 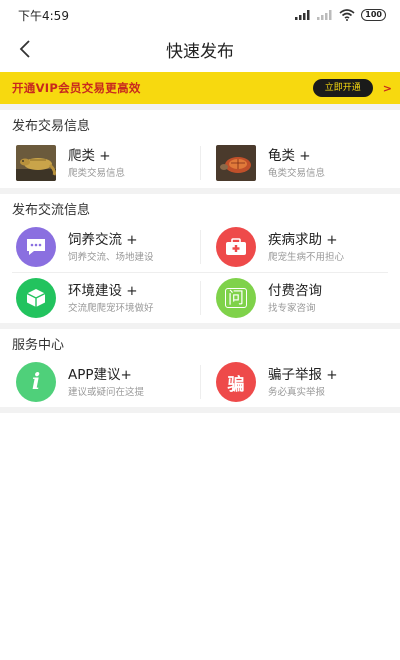 I want to click on status-time: 下午4:59, so click(x=43, y=15).